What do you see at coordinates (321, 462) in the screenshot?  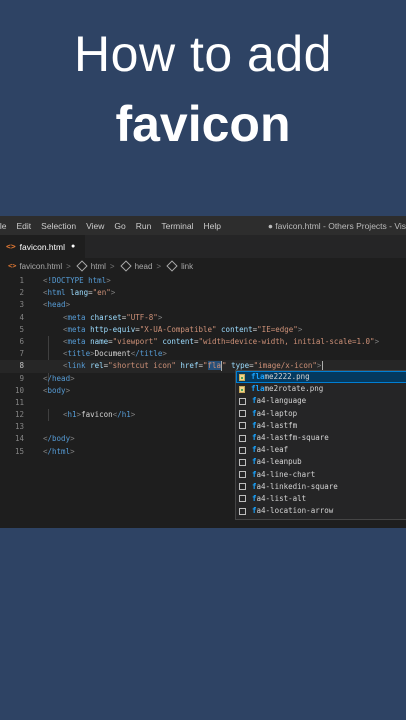 I see `suggestion-item: fa4-leanpub` at bounding box center [321, 462].